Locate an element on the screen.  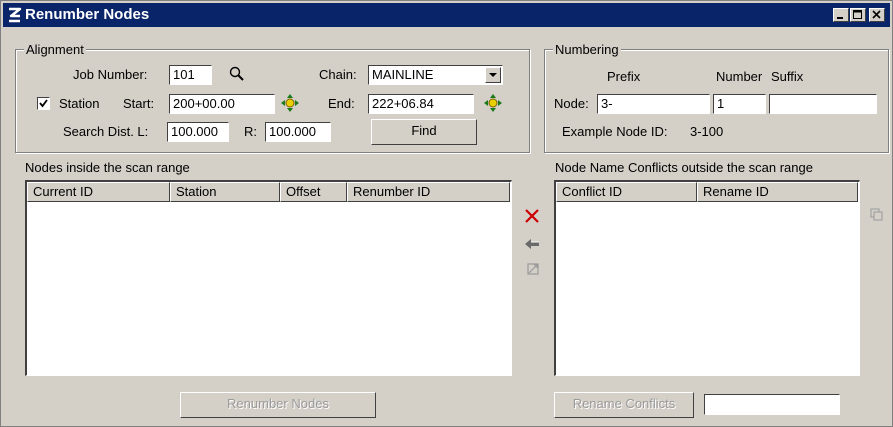
checkmark-icon is located at coordinates (43, 103).